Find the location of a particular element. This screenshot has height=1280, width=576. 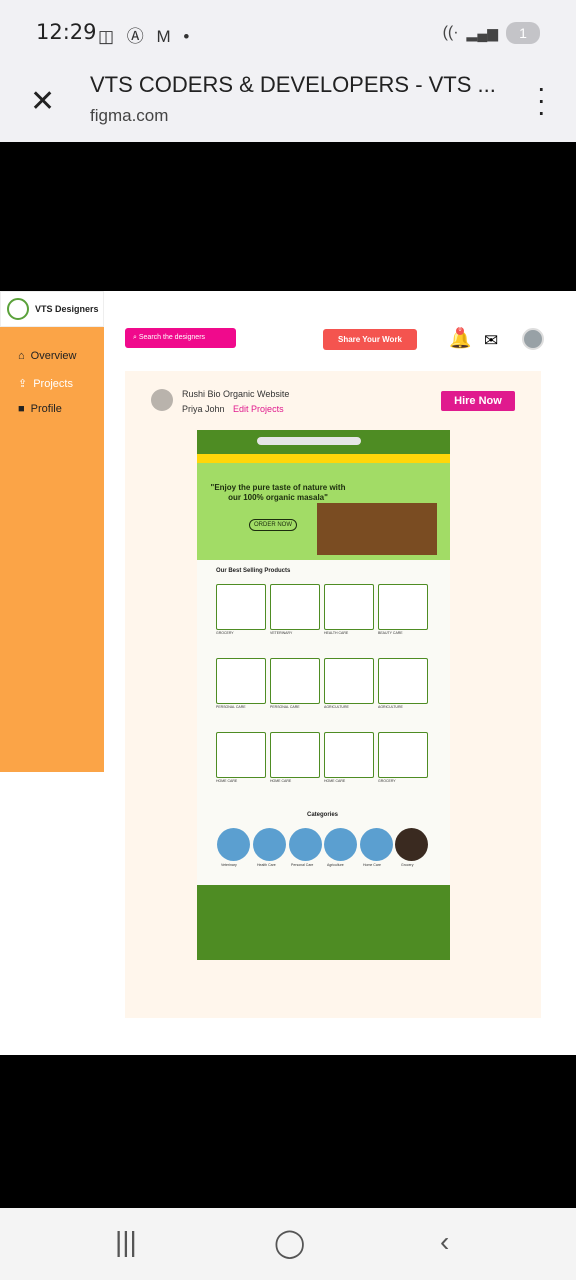

logo: VTS Designers is located at coordinates (52, 309).